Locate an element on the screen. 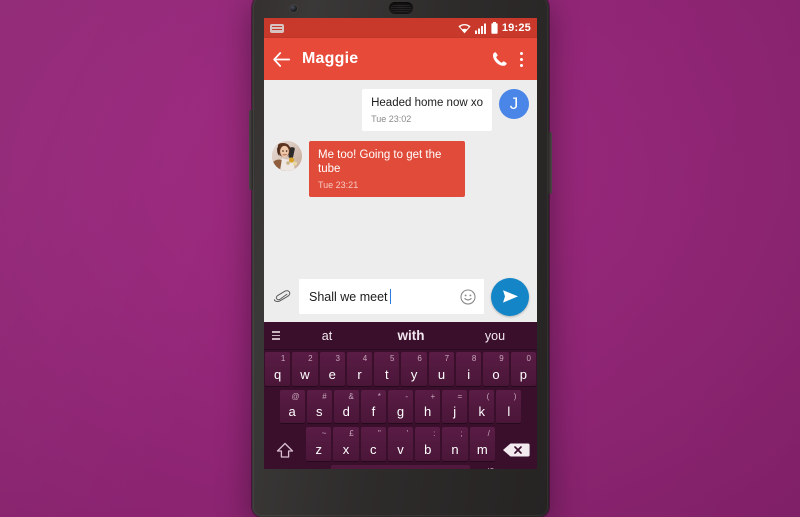 The image size is (800, 517). key-n: ; n is located at coordinates (455, 444).